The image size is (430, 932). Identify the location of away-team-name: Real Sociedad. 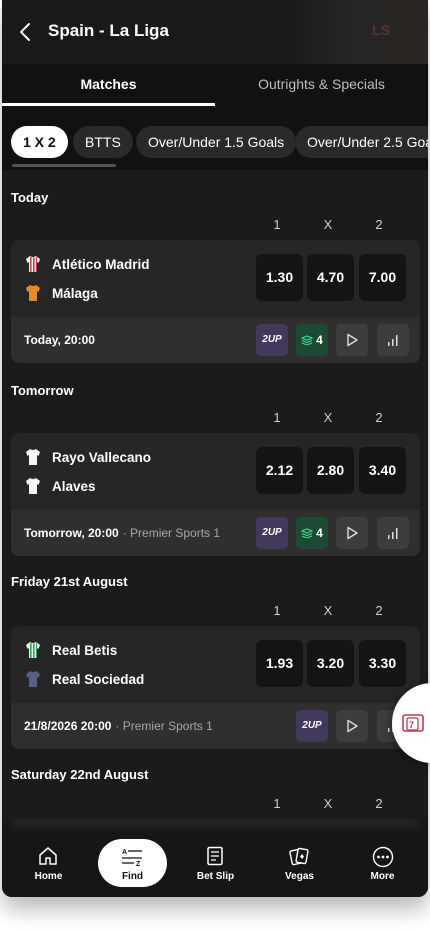
(98, 679).